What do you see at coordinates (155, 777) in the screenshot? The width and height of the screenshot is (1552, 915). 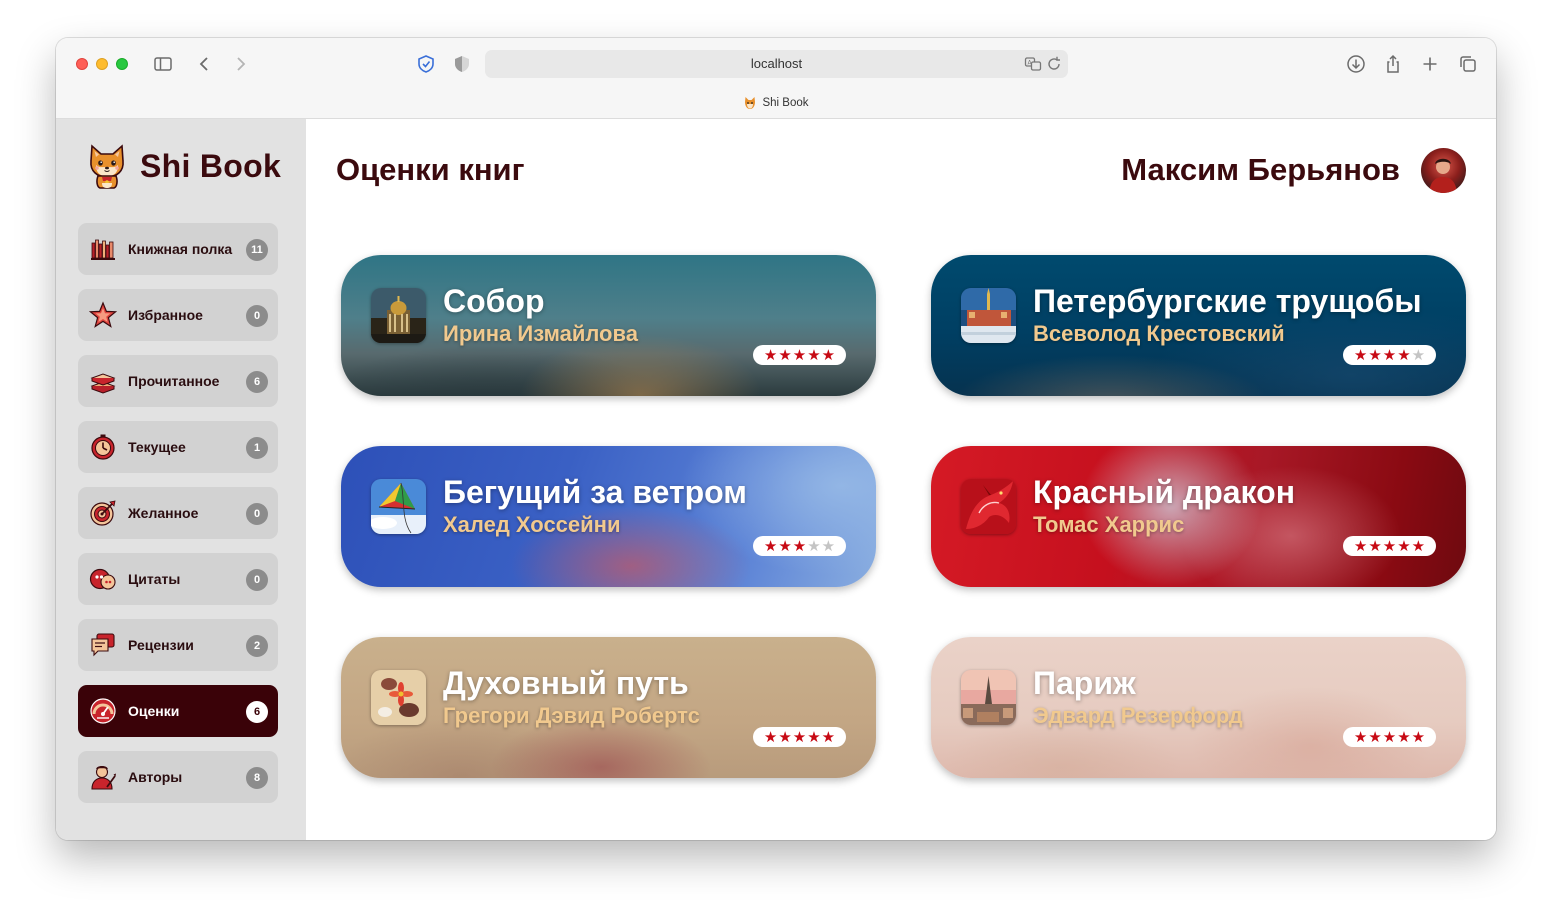 I see `sidebar-item-label: Авторы` at bounding box center [155, 777].